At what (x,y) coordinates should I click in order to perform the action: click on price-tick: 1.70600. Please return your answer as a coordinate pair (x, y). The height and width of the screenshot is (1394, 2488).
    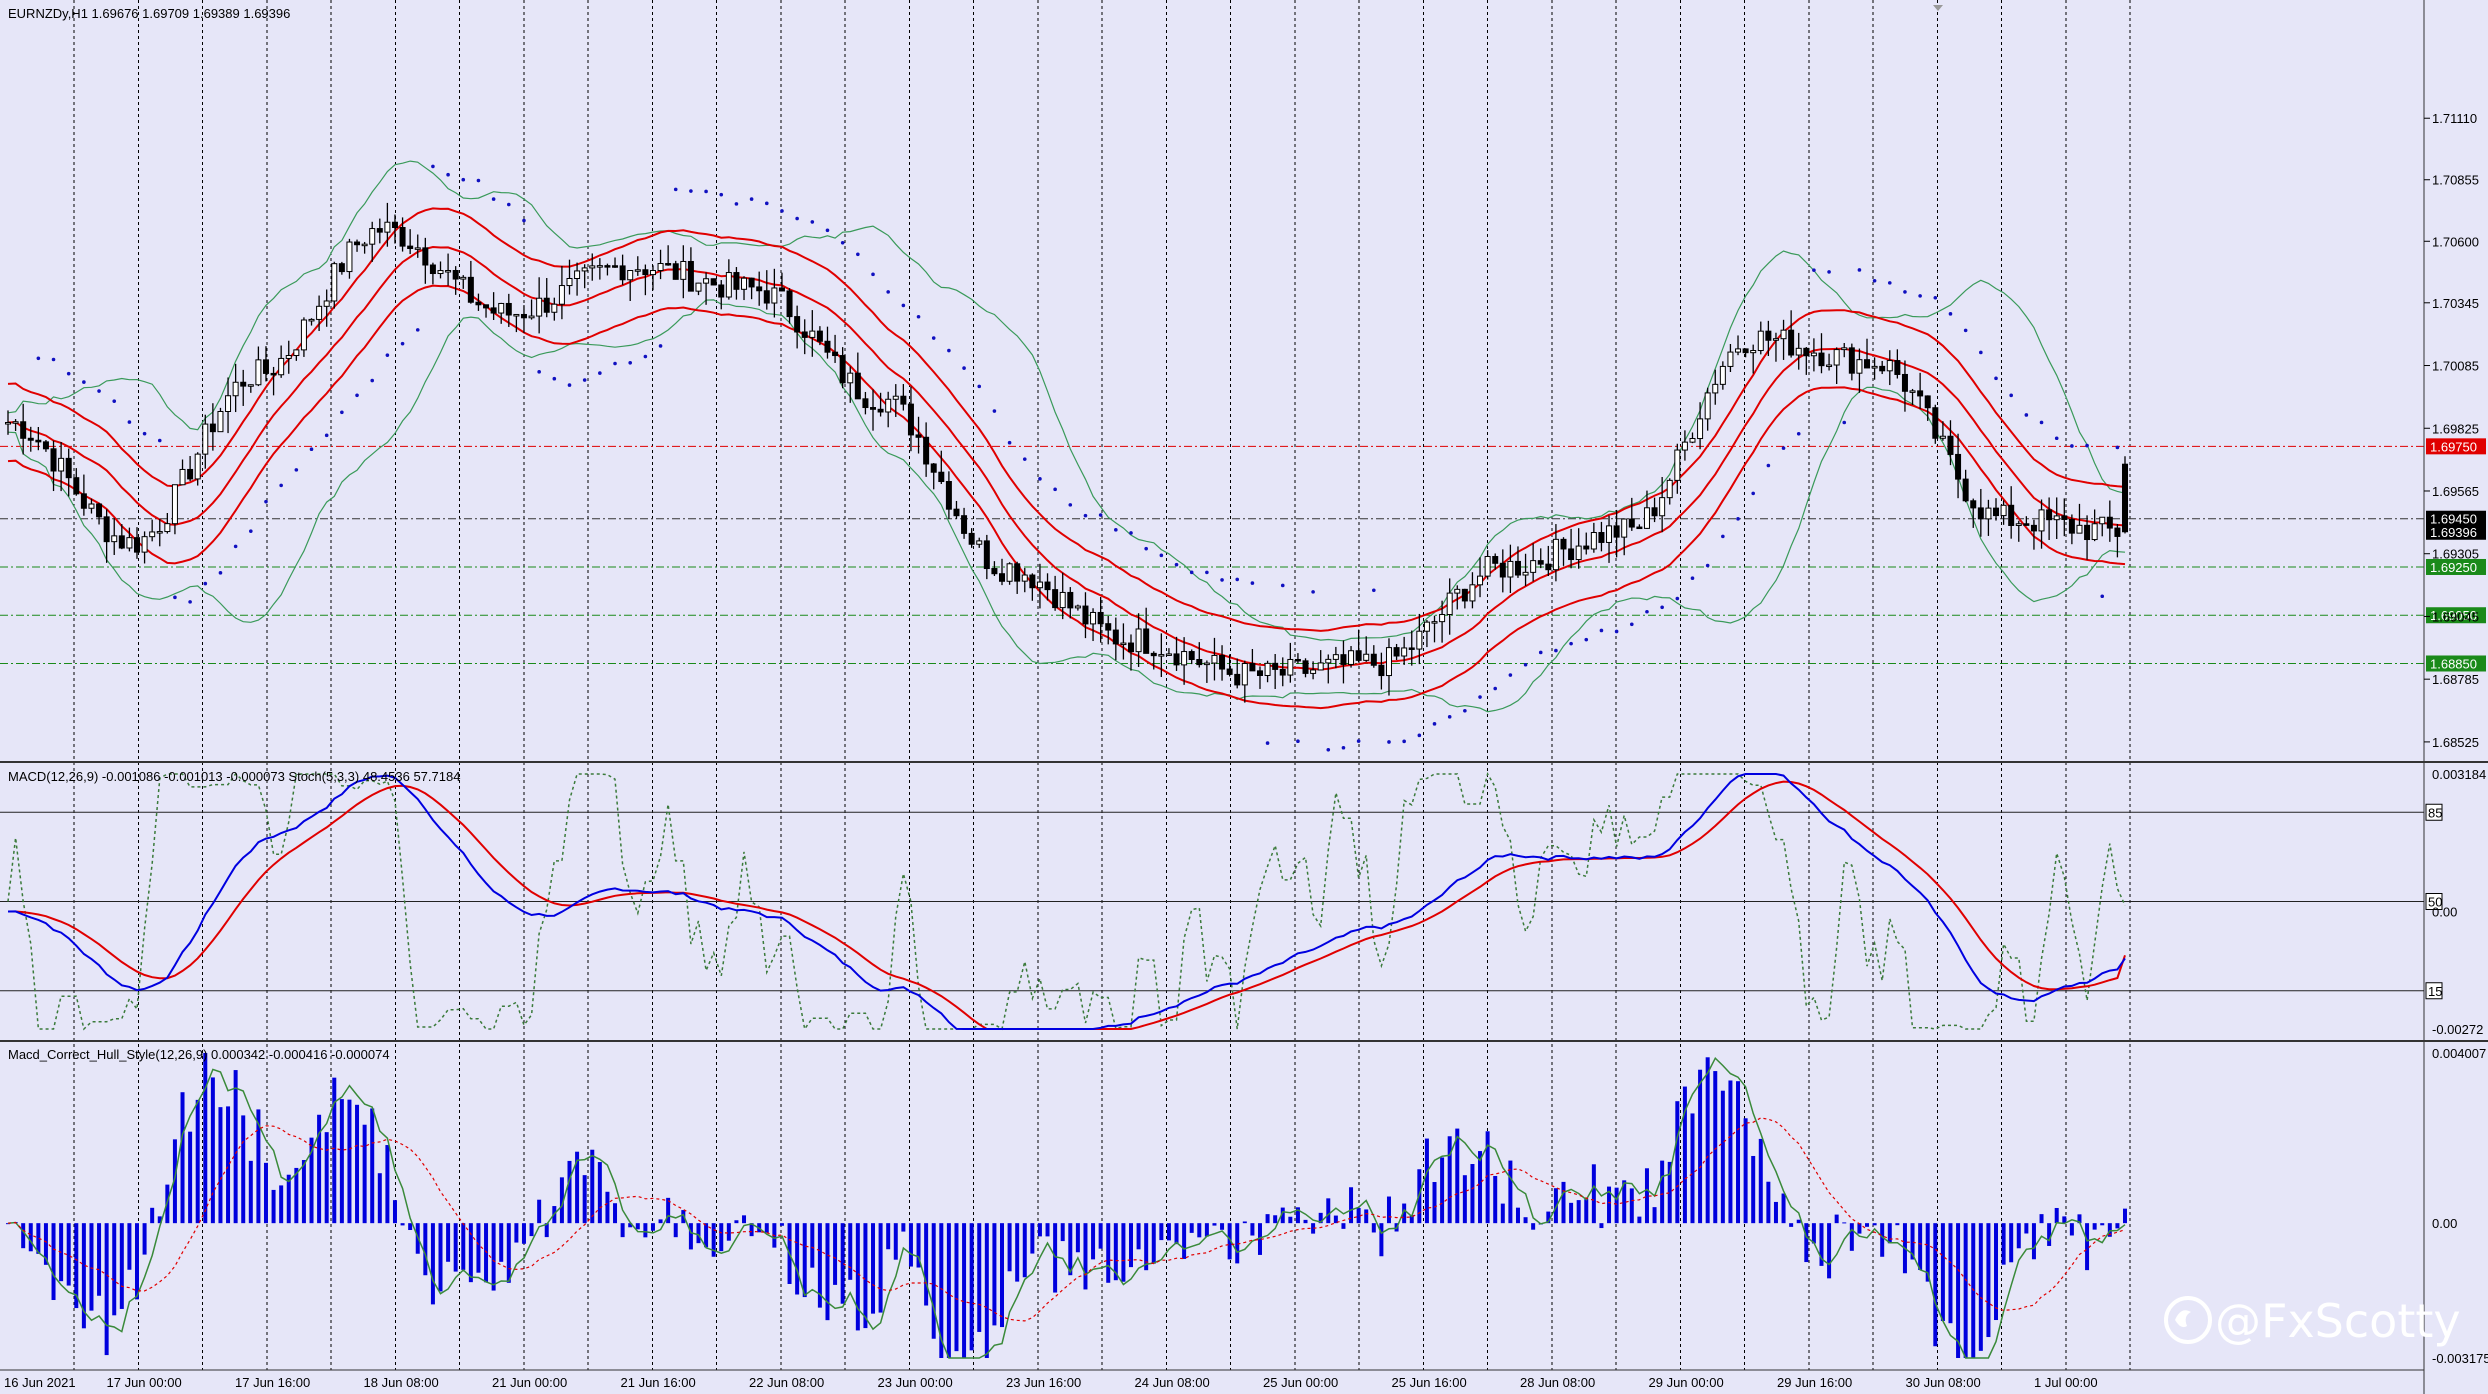
    Looking at the image, I should click on (2455, 241).